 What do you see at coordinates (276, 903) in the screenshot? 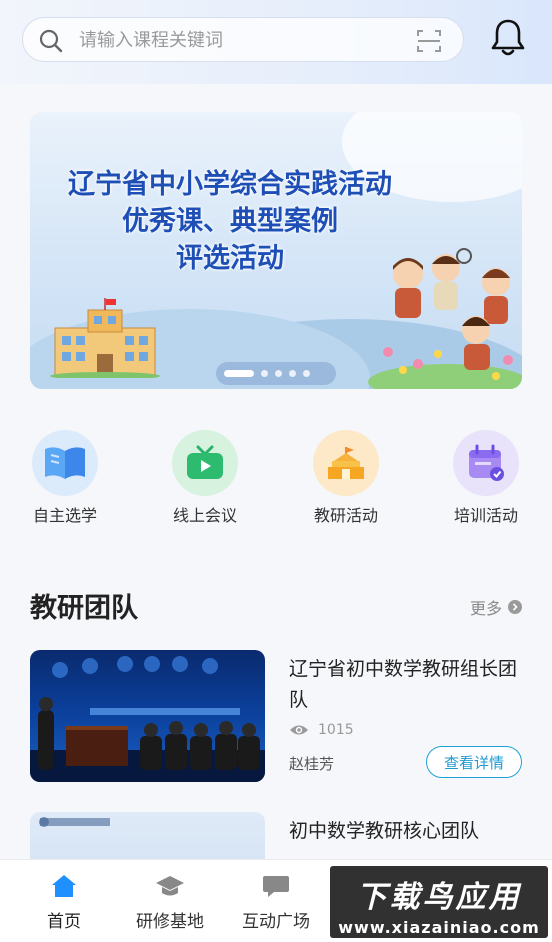
I see `tab-interaction: 互动广场` at bounding box center [276, 903].